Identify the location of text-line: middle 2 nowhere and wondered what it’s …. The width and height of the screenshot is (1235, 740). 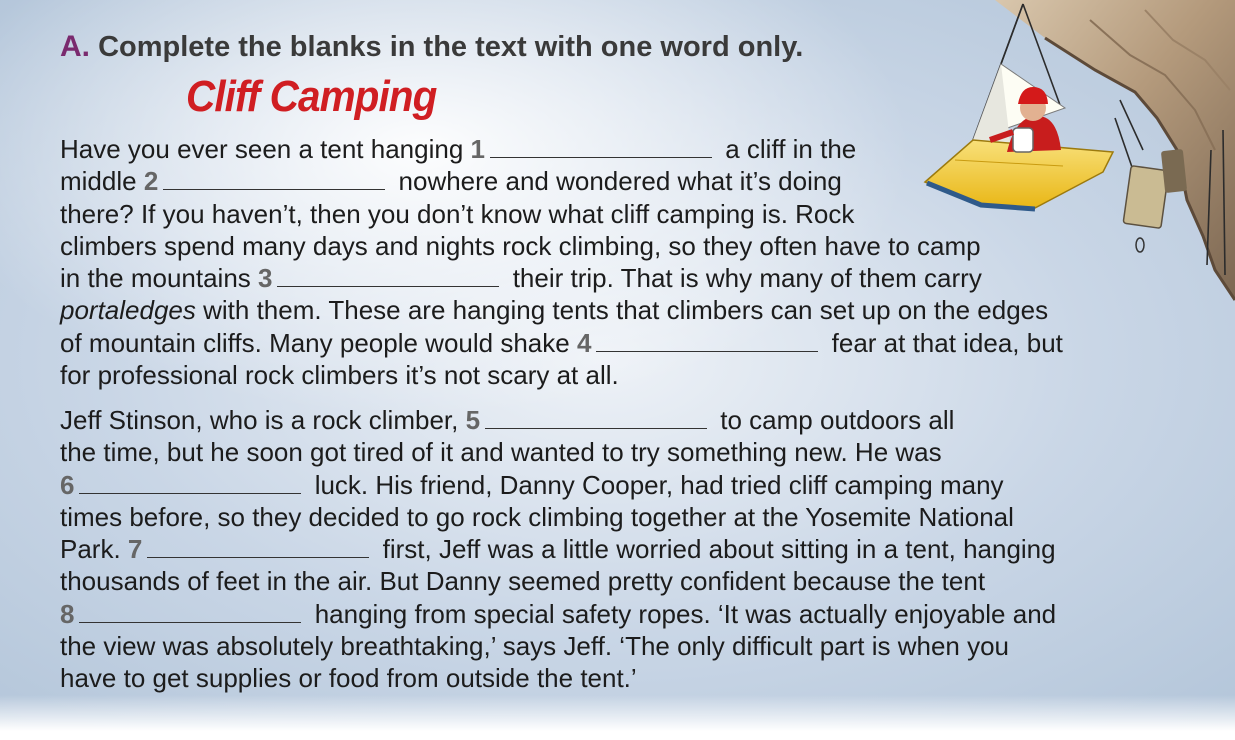
(451, 181).